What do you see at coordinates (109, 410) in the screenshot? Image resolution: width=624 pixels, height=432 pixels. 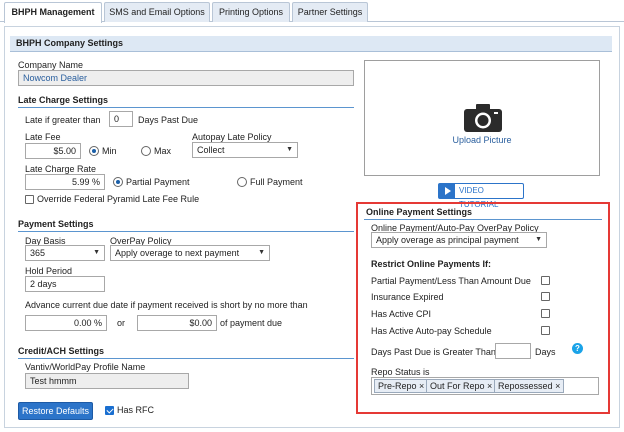 I see `has-rfc-checkbox` at bounding box center [109, 410].